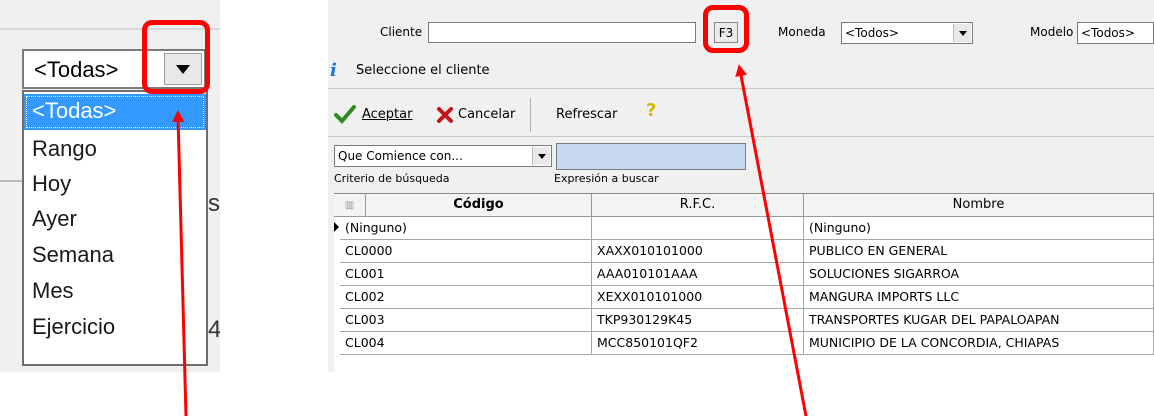 The width and height of the screenshot is (1154, 416). What do you see at coordinates (698, 205) in the screenshot?
I see `column-header-rfc: R.F.C.` at bounding box center [698, 205].